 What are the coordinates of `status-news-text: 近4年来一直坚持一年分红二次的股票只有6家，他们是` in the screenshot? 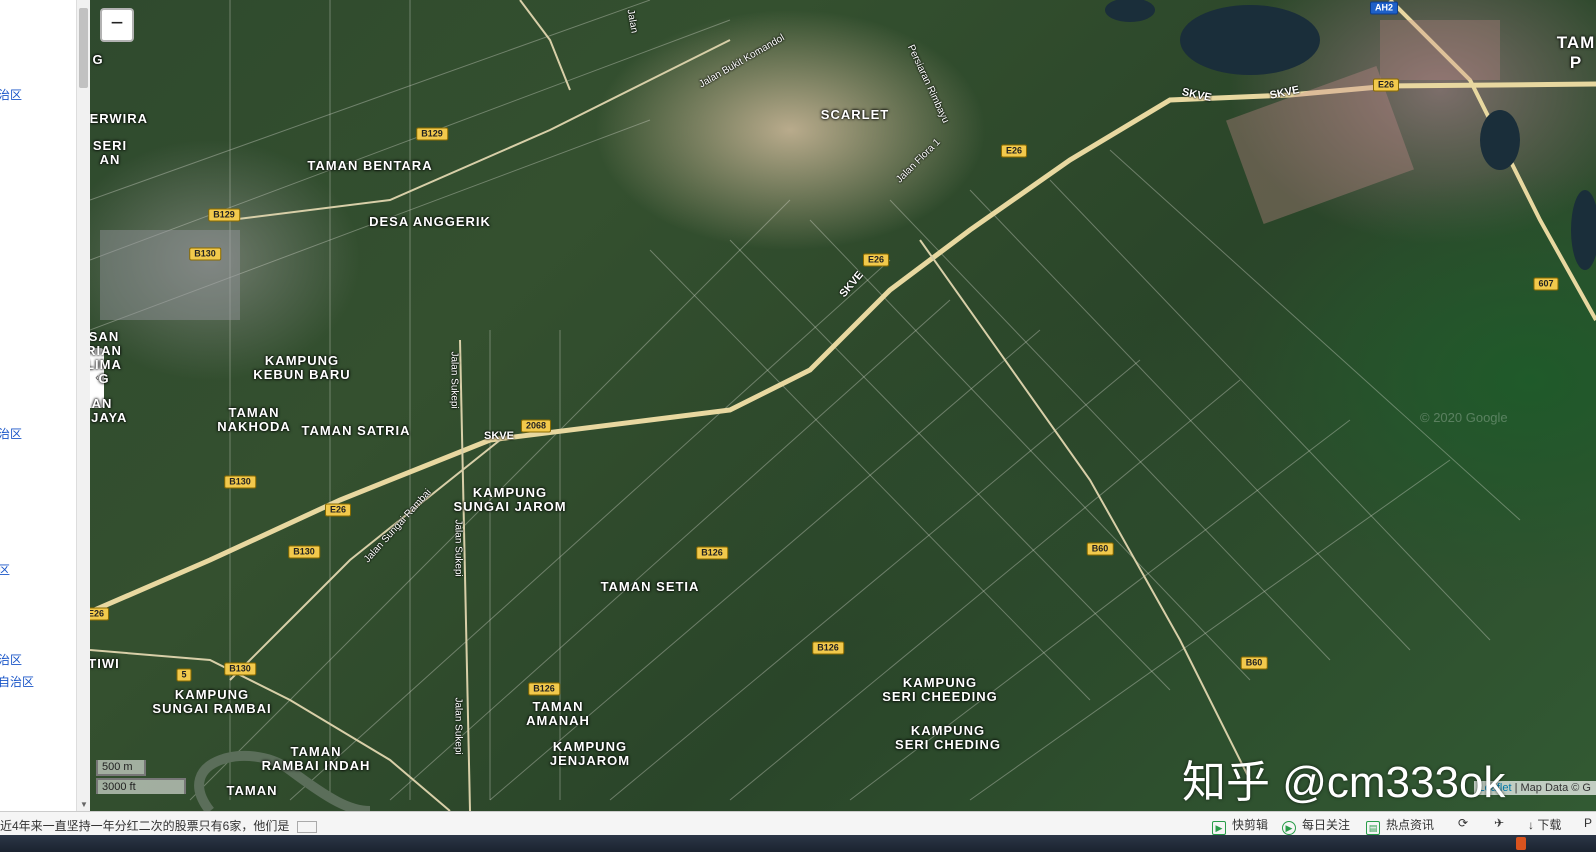 It's located at (144, 826).